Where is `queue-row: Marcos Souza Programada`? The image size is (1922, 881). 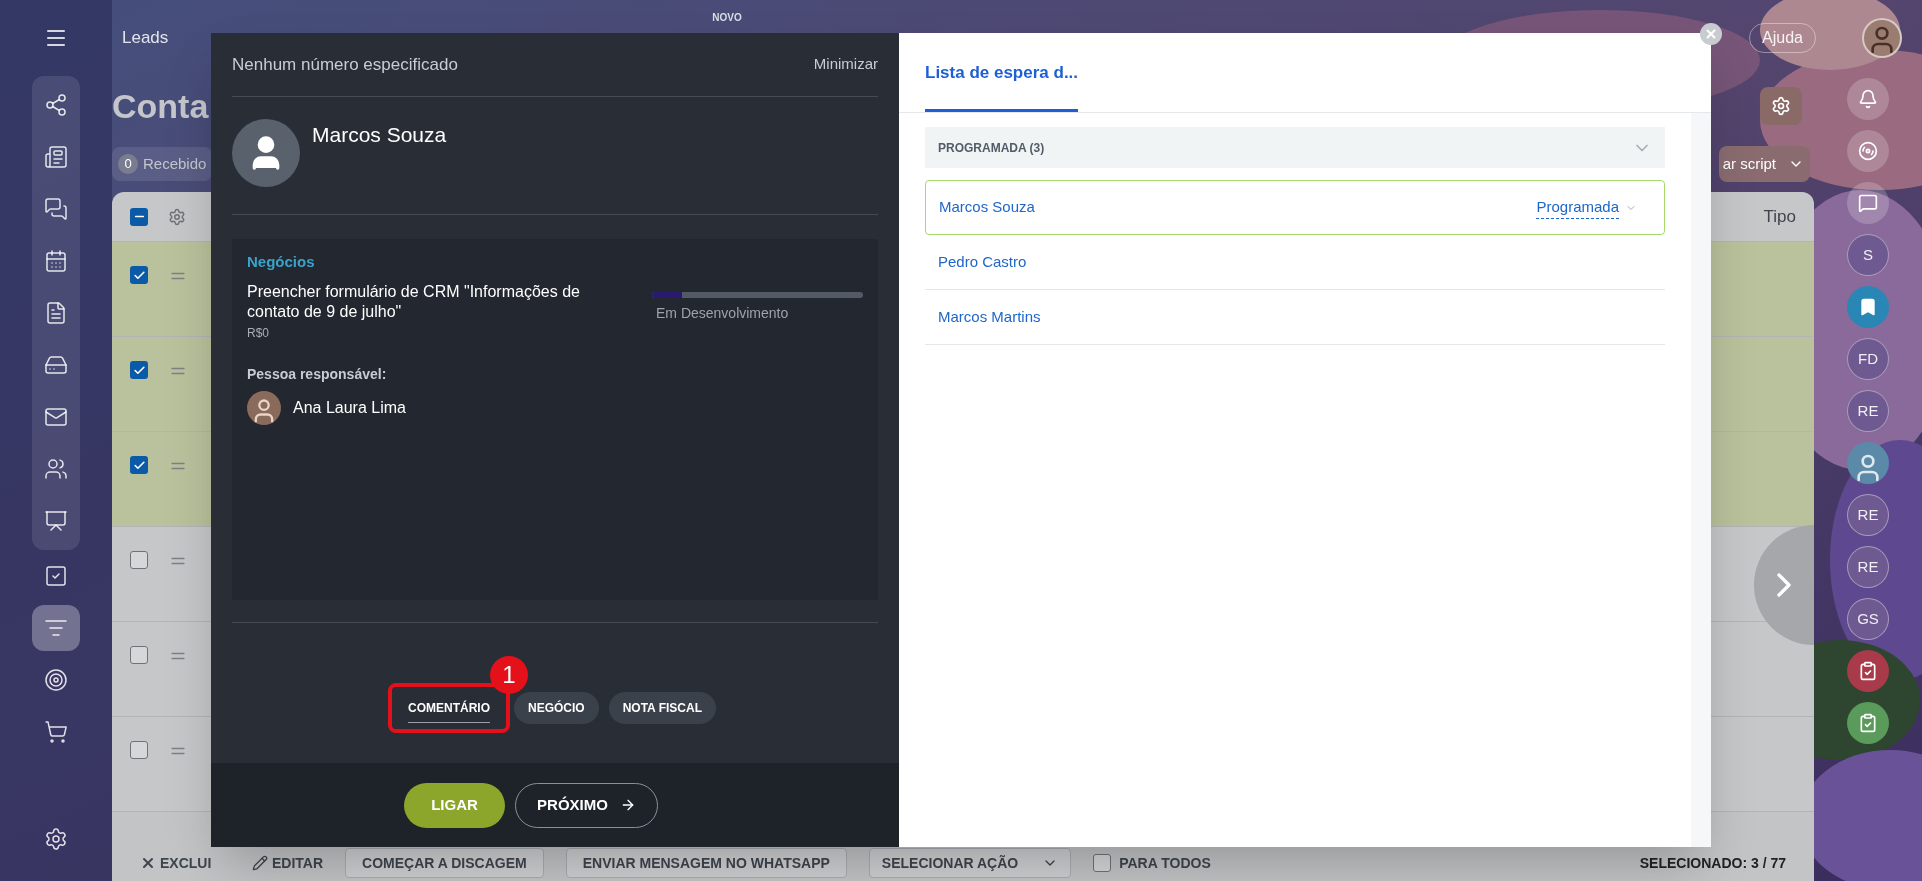
queue-row: Marcos Souza Programada is located at coordinates (1295, 207).